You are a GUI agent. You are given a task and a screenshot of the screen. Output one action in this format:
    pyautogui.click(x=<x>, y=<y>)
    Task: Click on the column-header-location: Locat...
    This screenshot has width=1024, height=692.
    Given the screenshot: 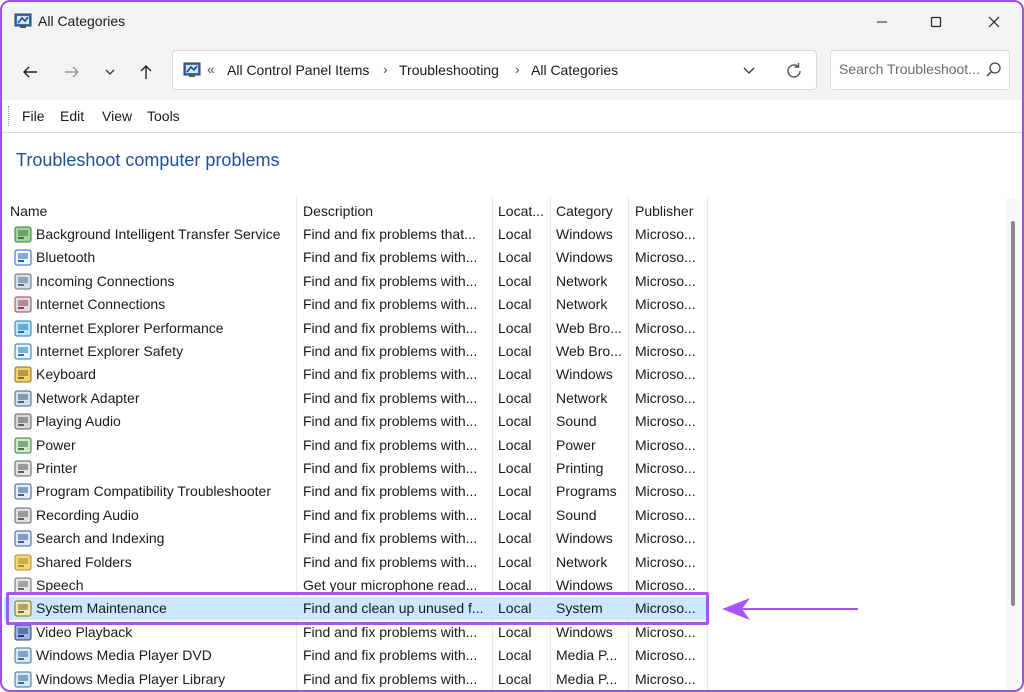 What is the action you would take?
    pyautogui.click(x=521, y=210)
    